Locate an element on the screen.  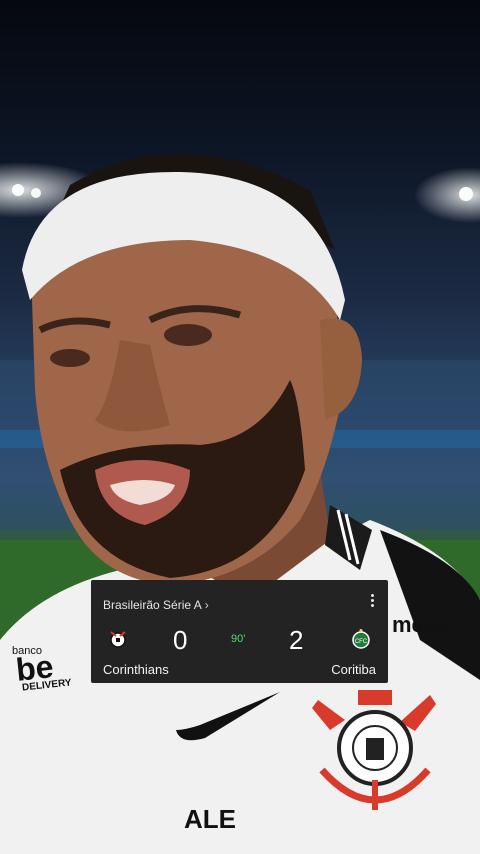
corinthians-logo-icon is located at coordinates (118, 639).